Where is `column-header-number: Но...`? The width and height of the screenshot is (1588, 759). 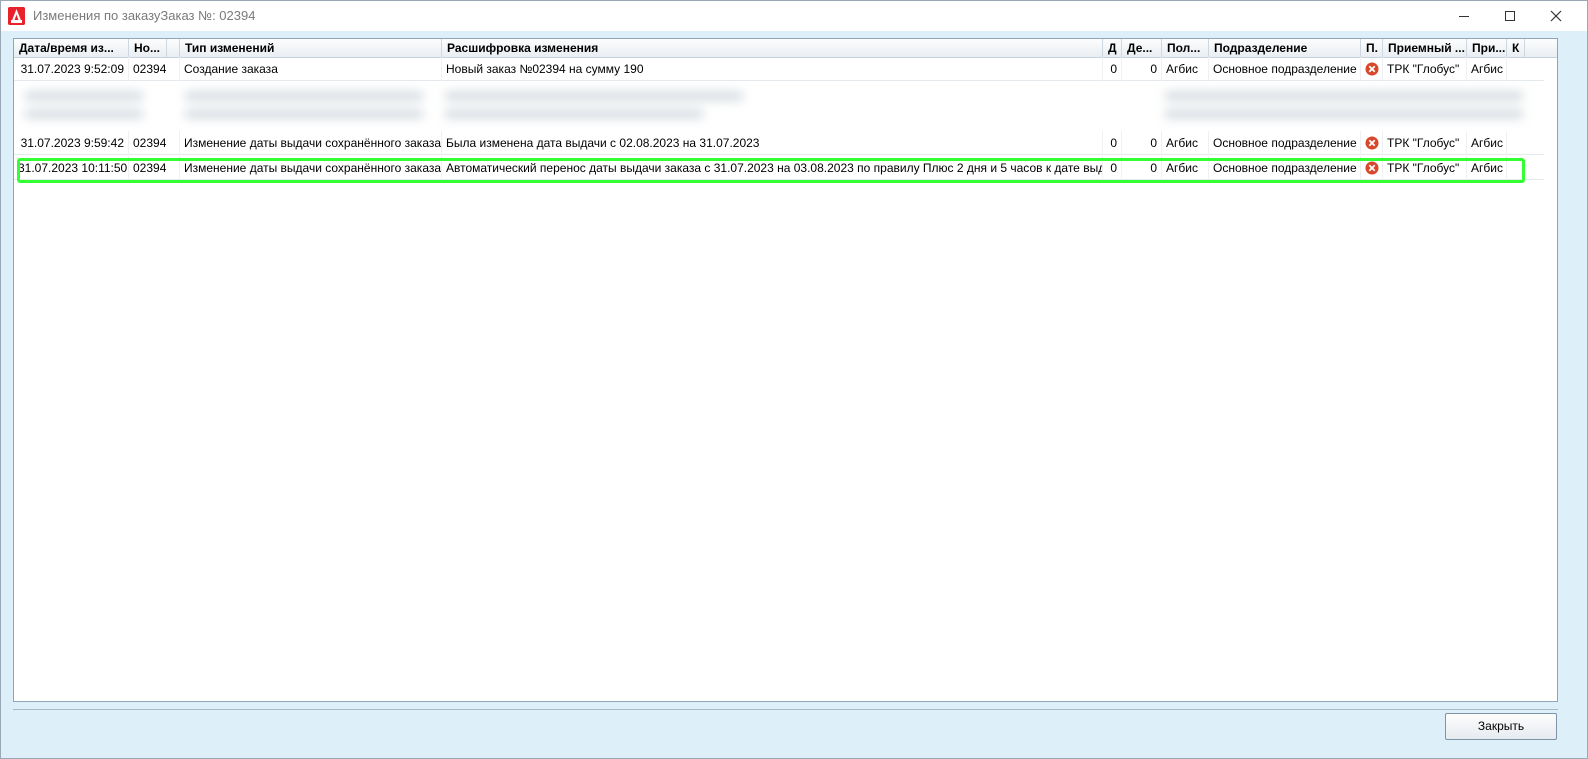
column-header-number: Но... is located at coordinates (148, 48).